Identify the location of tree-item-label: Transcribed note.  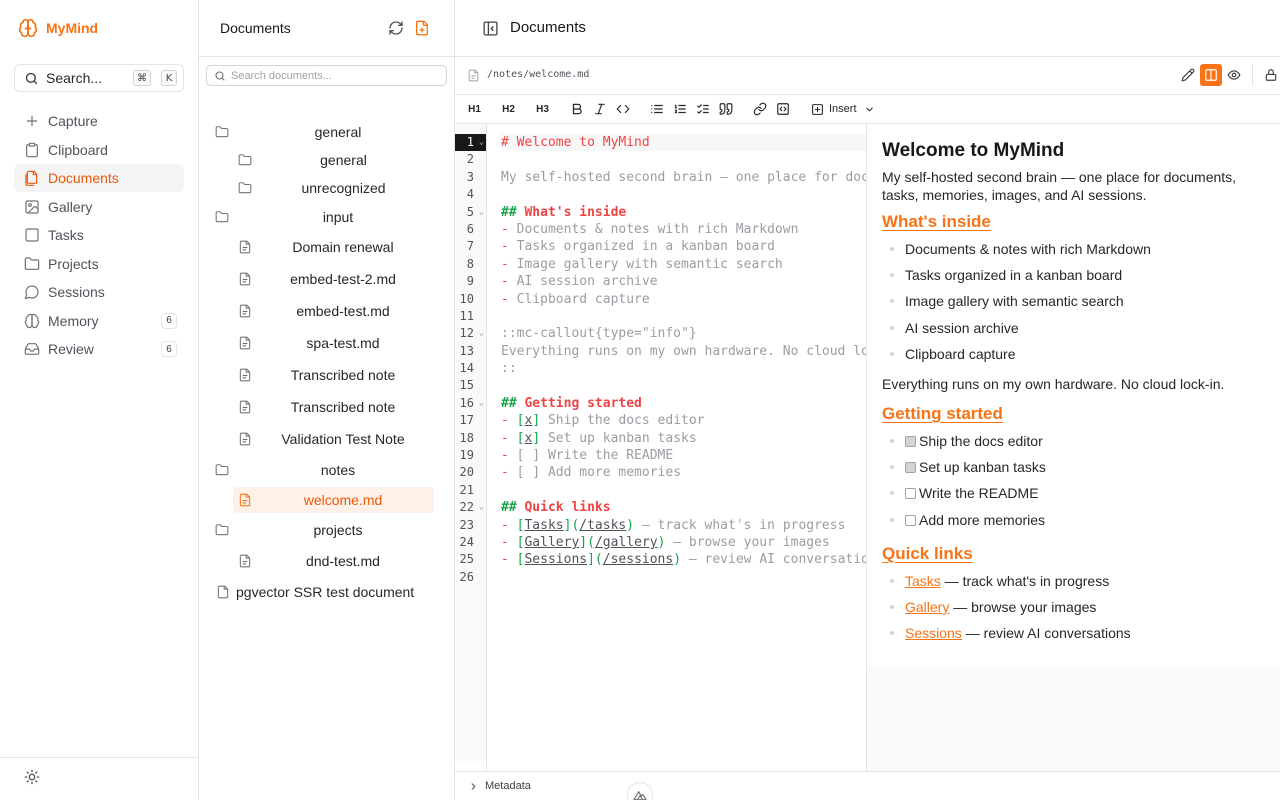
(343, 407).